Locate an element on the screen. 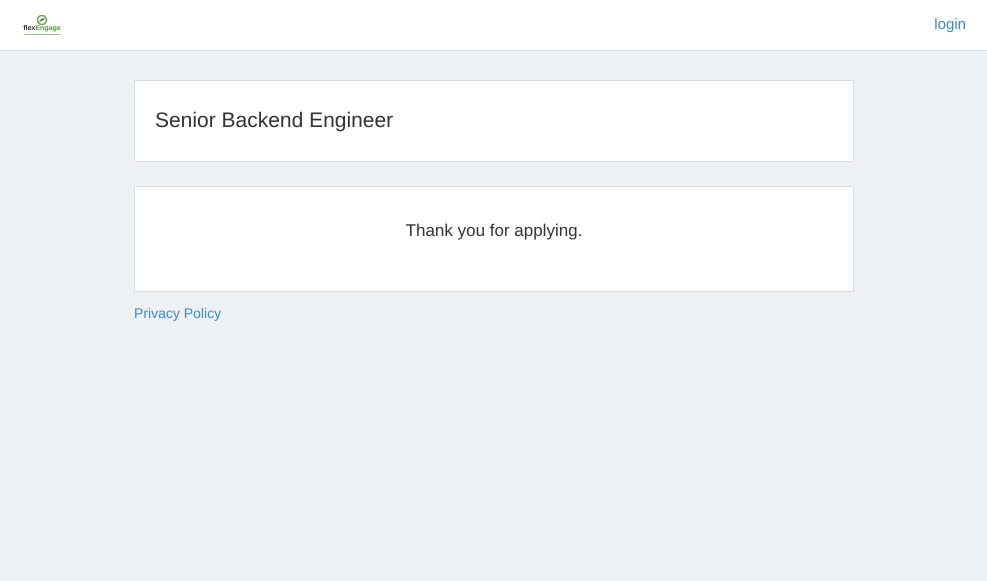 The height and width of the screenshot is (581, 987). privacy-policy-link: Privacy Policy is located at coordinates (178, 313).